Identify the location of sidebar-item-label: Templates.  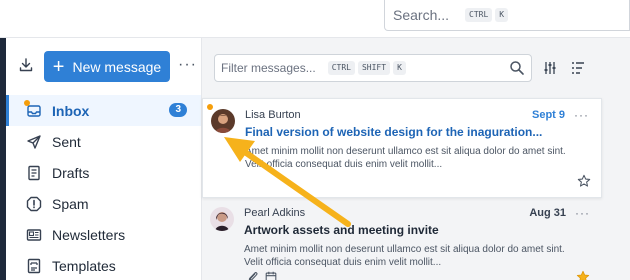
(84, 265).